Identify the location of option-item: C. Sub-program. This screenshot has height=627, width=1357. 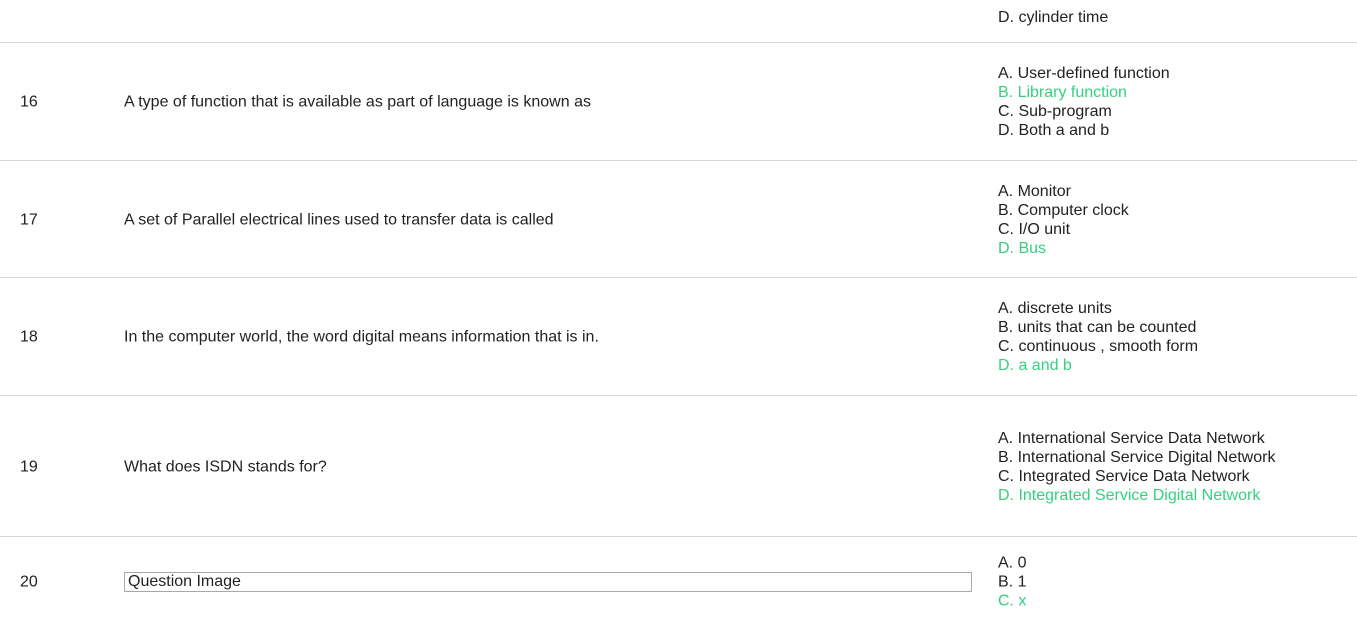
(1055, 111).